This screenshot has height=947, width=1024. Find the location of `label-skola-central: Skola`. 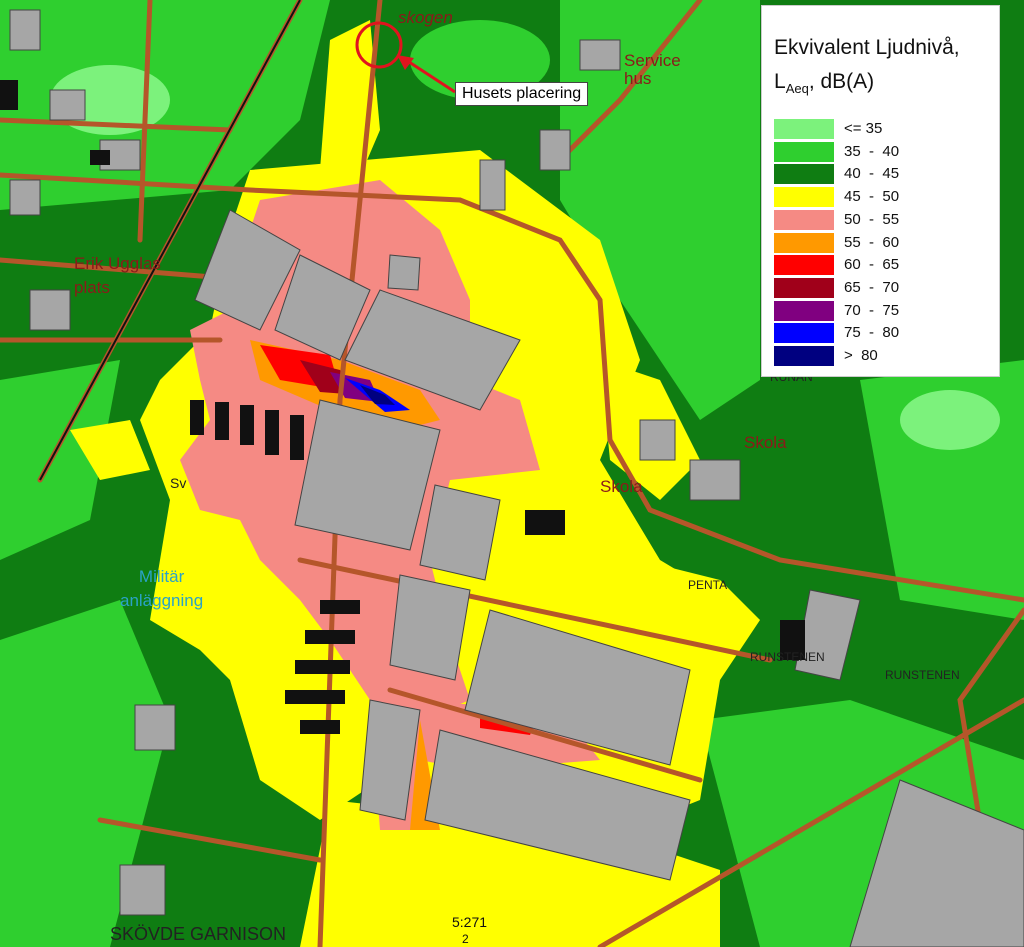

label-skola-central: Skola is located at coordinates (621, 486).